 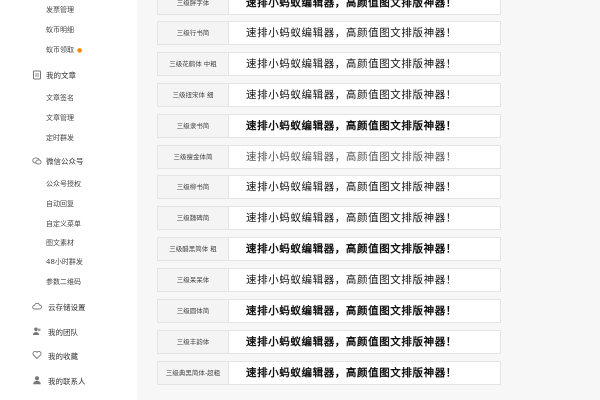 I want to click on contacts-icon, so click(x=37, y=380).